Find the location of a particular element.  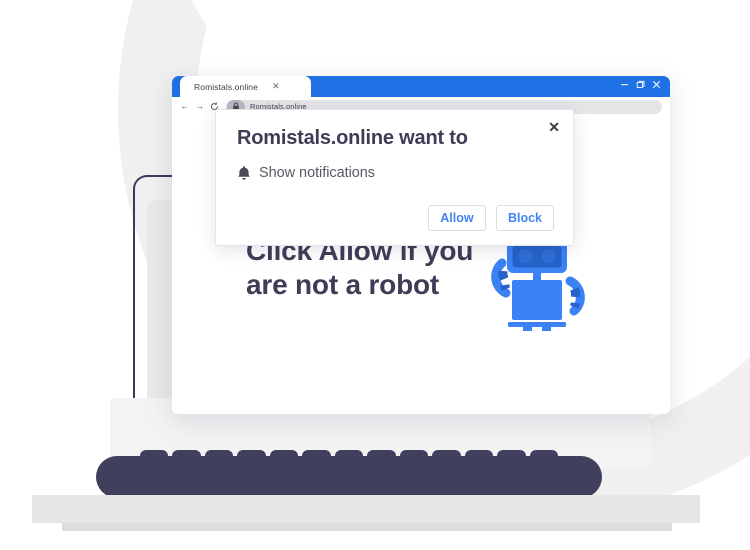

desk-surface is located at coordinates (366, 509).